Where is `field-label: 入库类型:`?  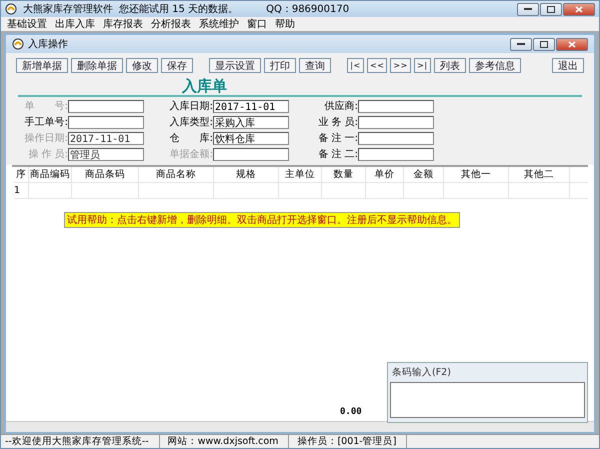 field-label: 入库类型: is located at coordinates (190, 122).